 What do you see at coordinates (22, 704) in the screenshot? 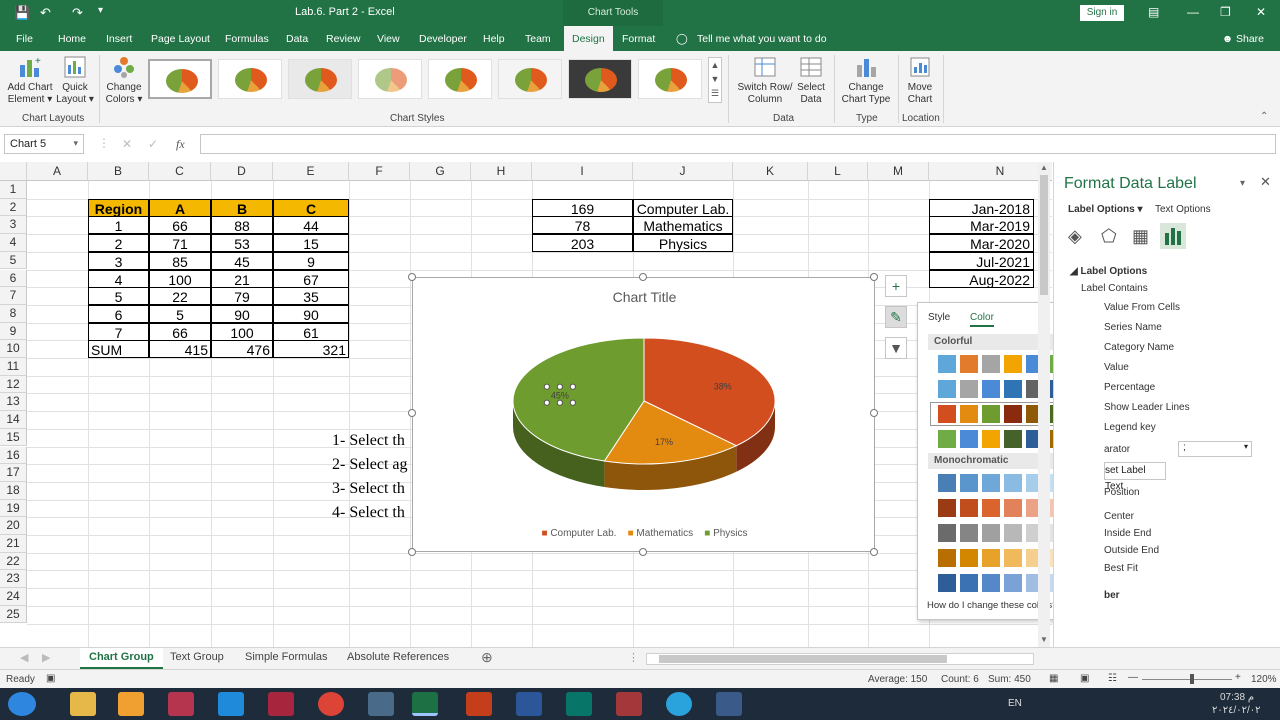
I see `start-button` at bounding box center [22, 704].